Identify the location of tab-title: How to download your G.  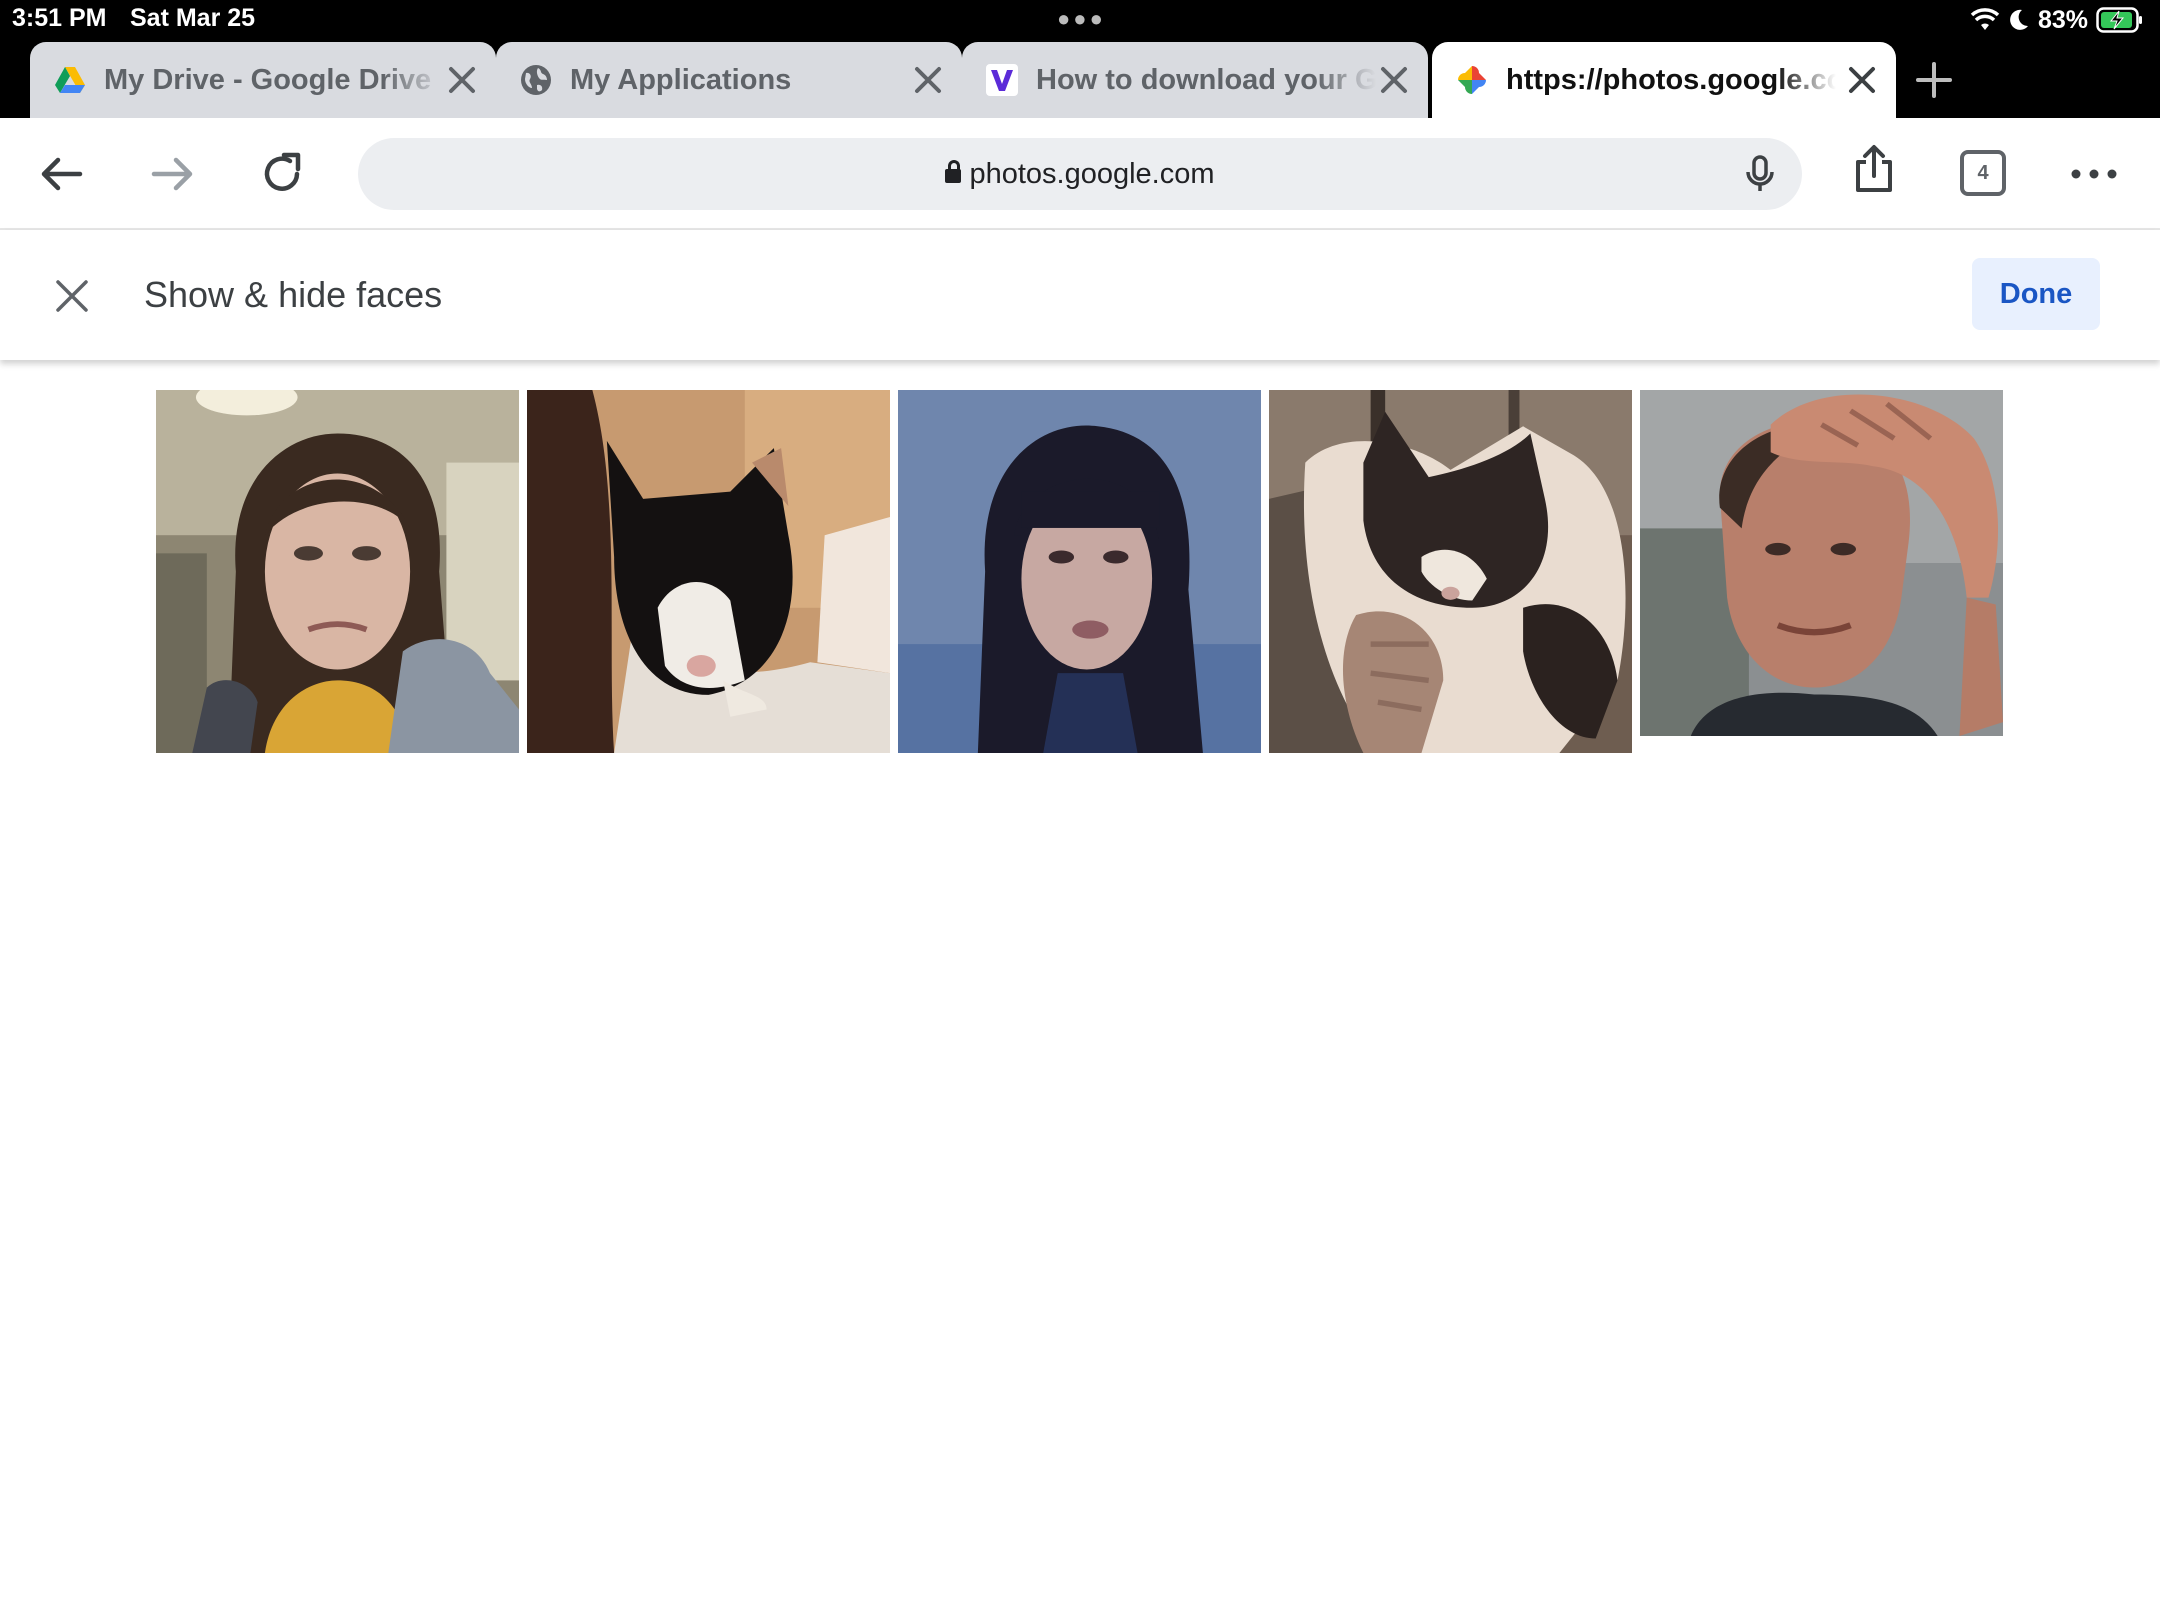
(1206, 80).